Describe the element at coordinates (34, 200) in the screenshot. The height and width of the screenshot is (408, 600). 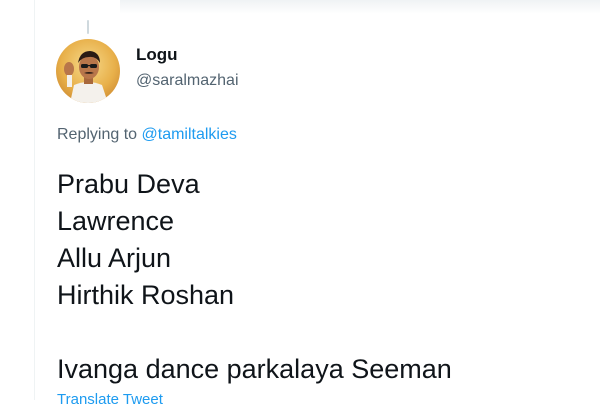
I see `timeline-border` at that location.